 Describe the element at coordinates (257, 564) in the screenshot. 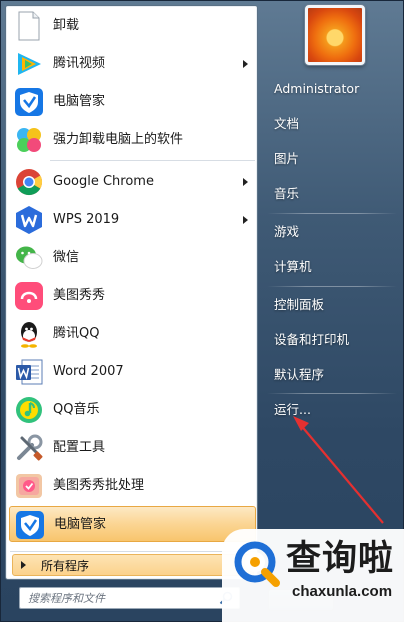

I see `magnifier-logo-icon` at that location.